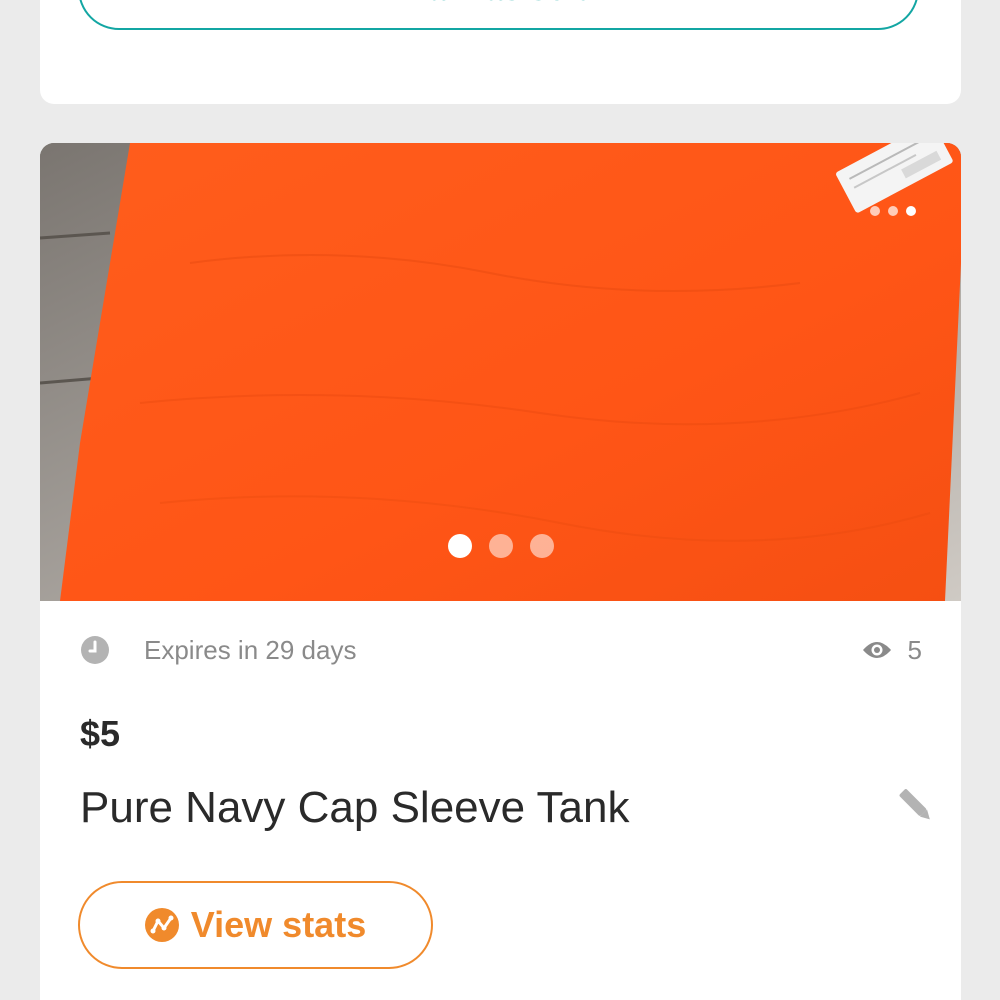  Describe the element at coordinates (914, 649) in the screenshot. I see `views-count: 5` at that location.